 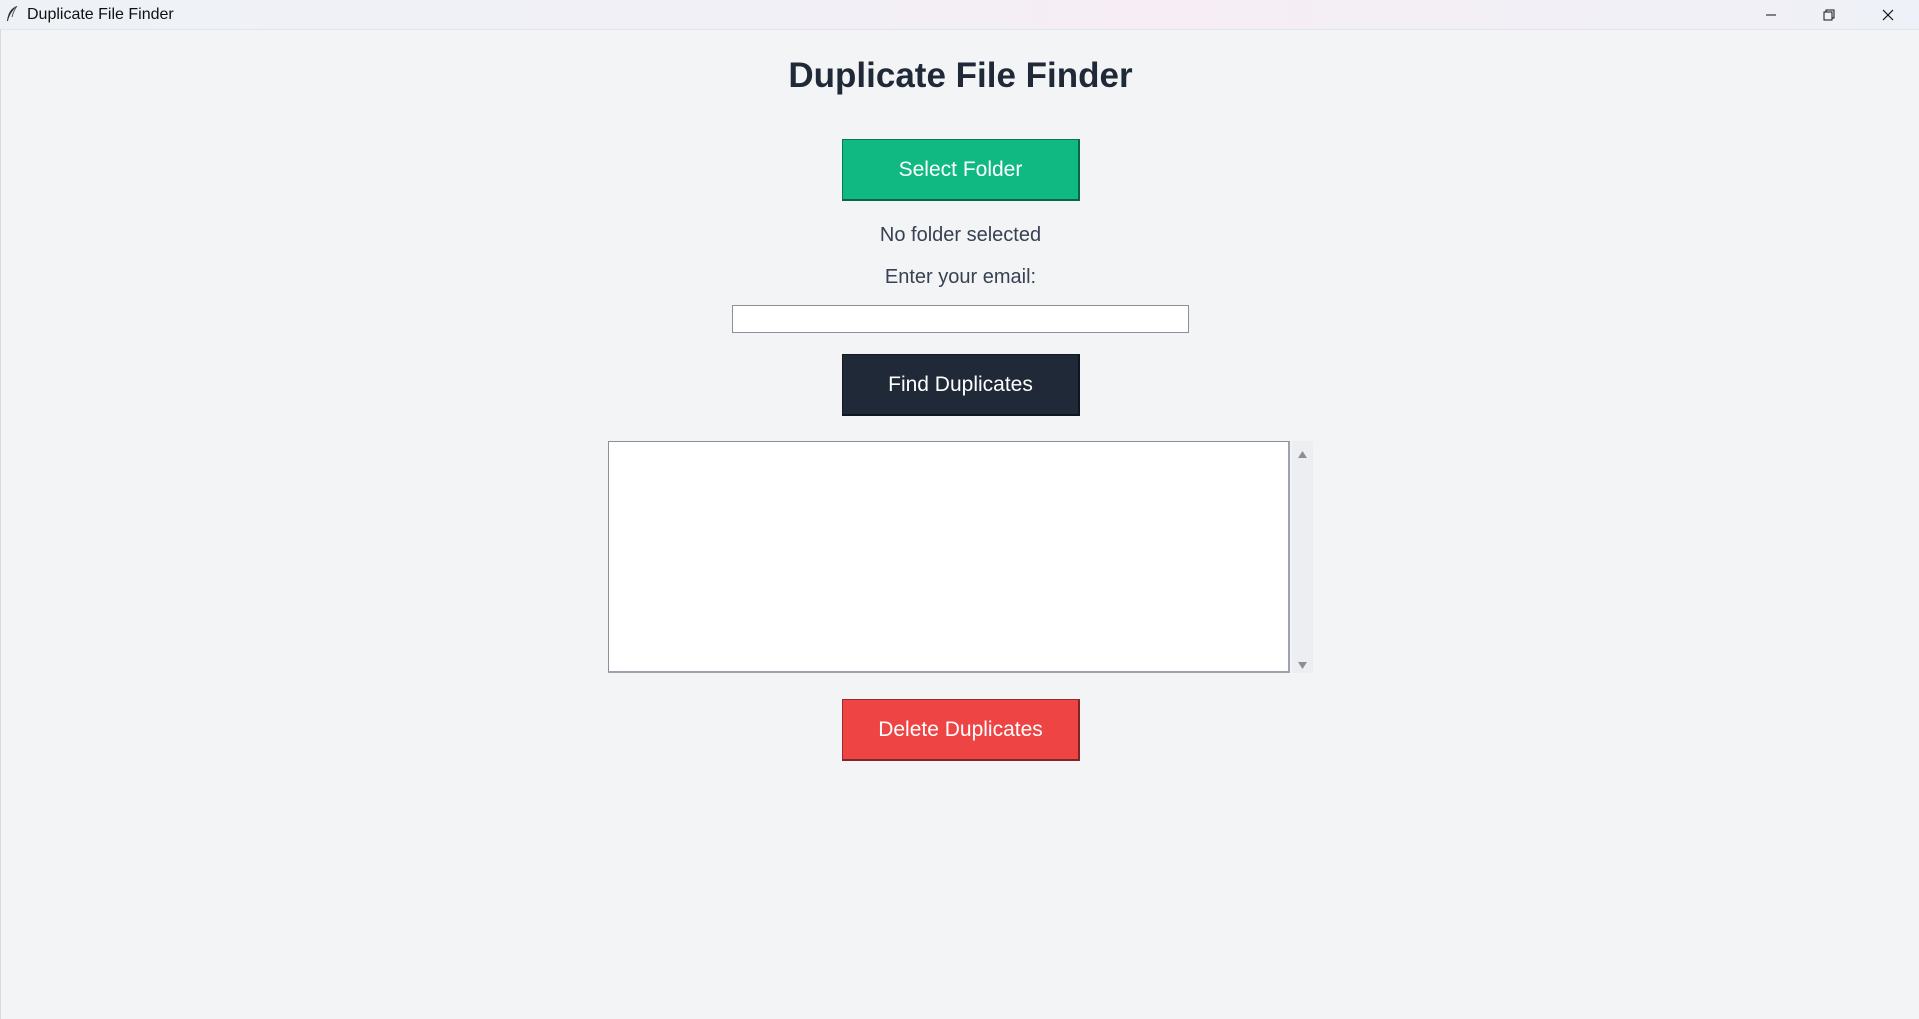 What do you see at coordinates (100, 14) in the screenshot?
I see `window-title: Duplicate File Finder` at bounding box center [100, 14].